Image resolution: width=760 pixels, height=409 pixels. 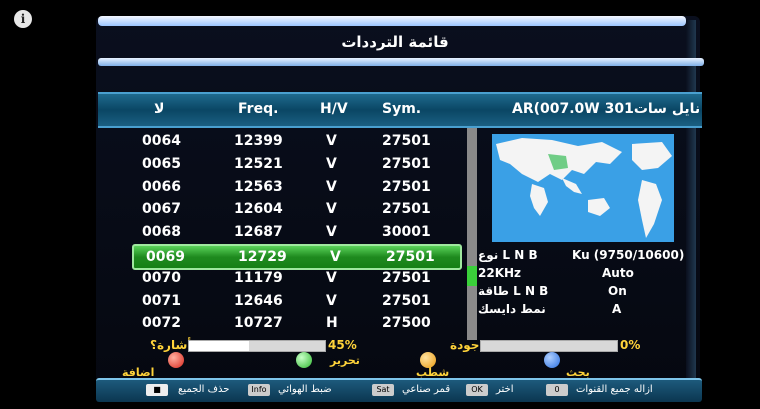 I want to click on table-row: 0070 11179 V 27501, so click(x=295, y=278).